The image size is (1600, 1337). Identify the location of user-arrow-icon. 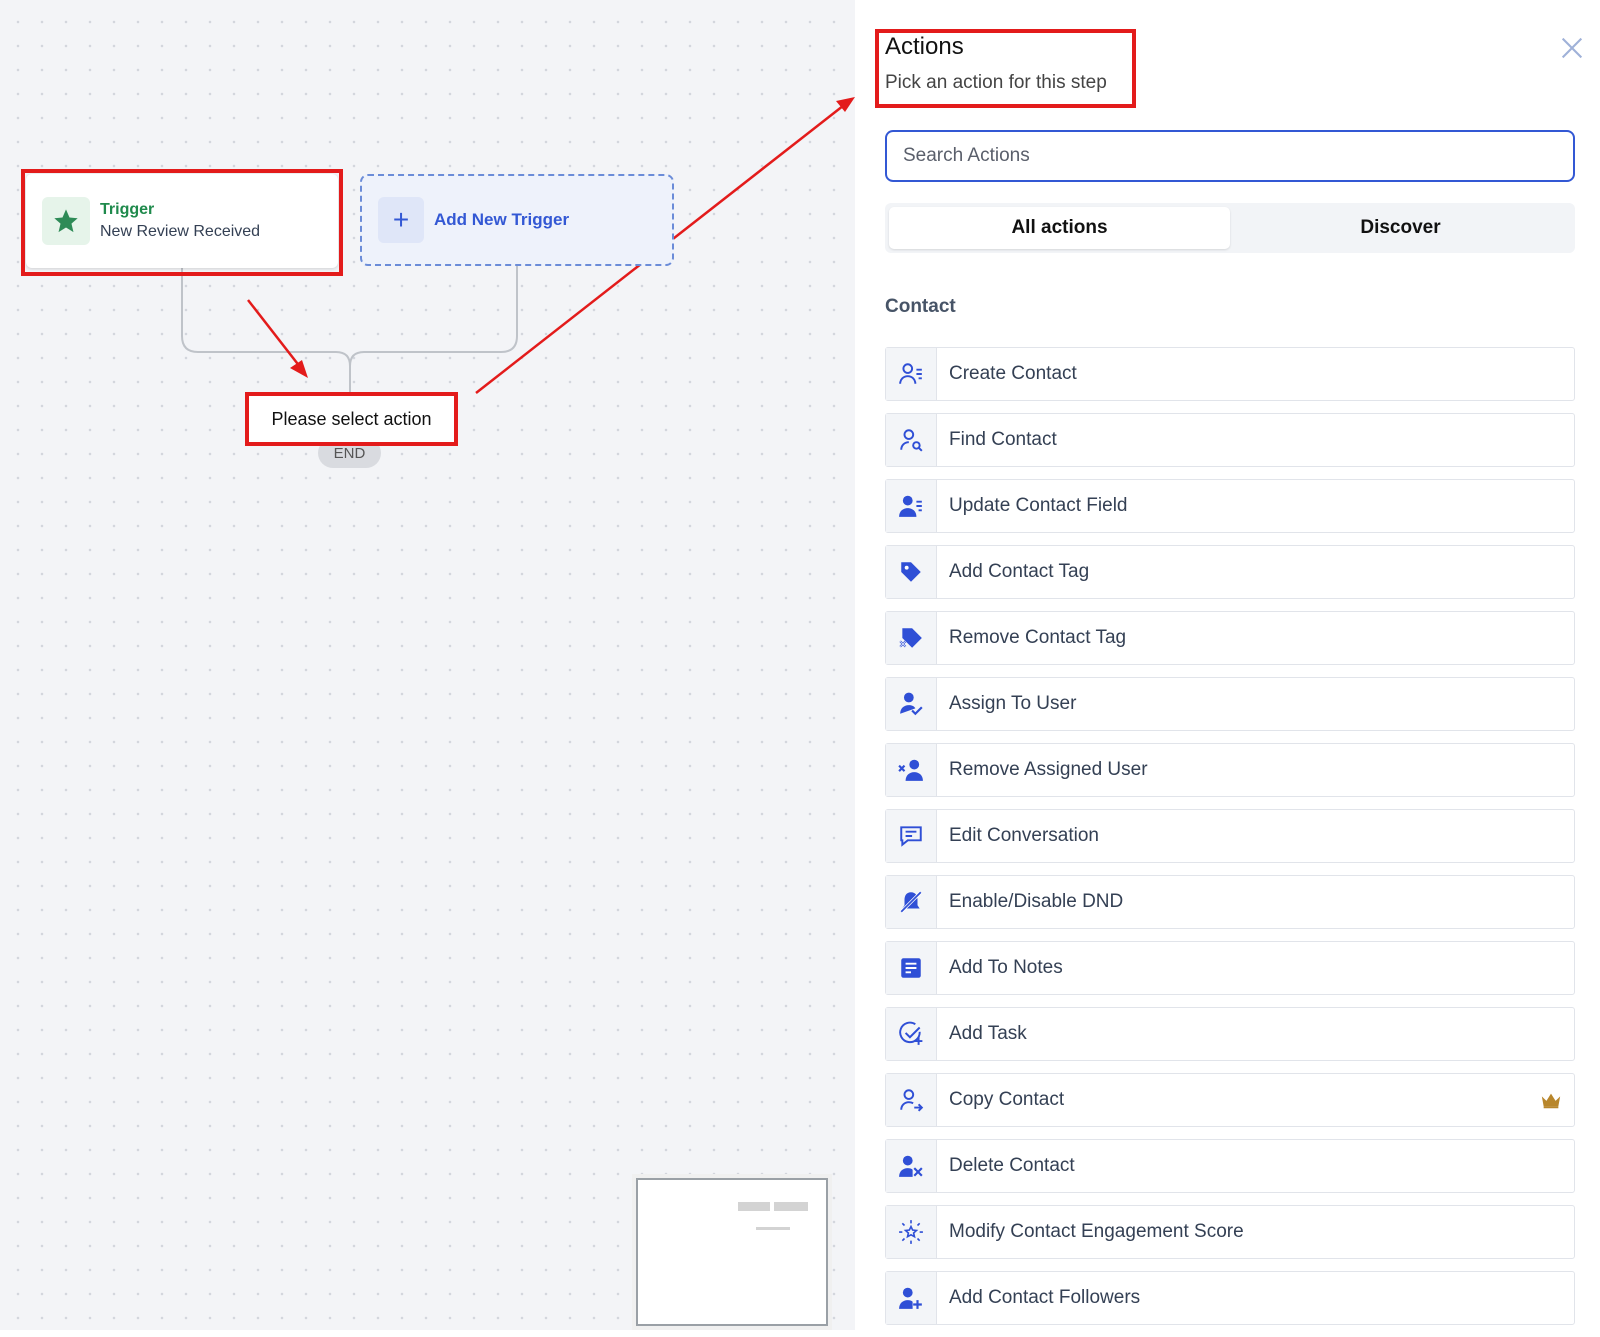
(911, 1100).